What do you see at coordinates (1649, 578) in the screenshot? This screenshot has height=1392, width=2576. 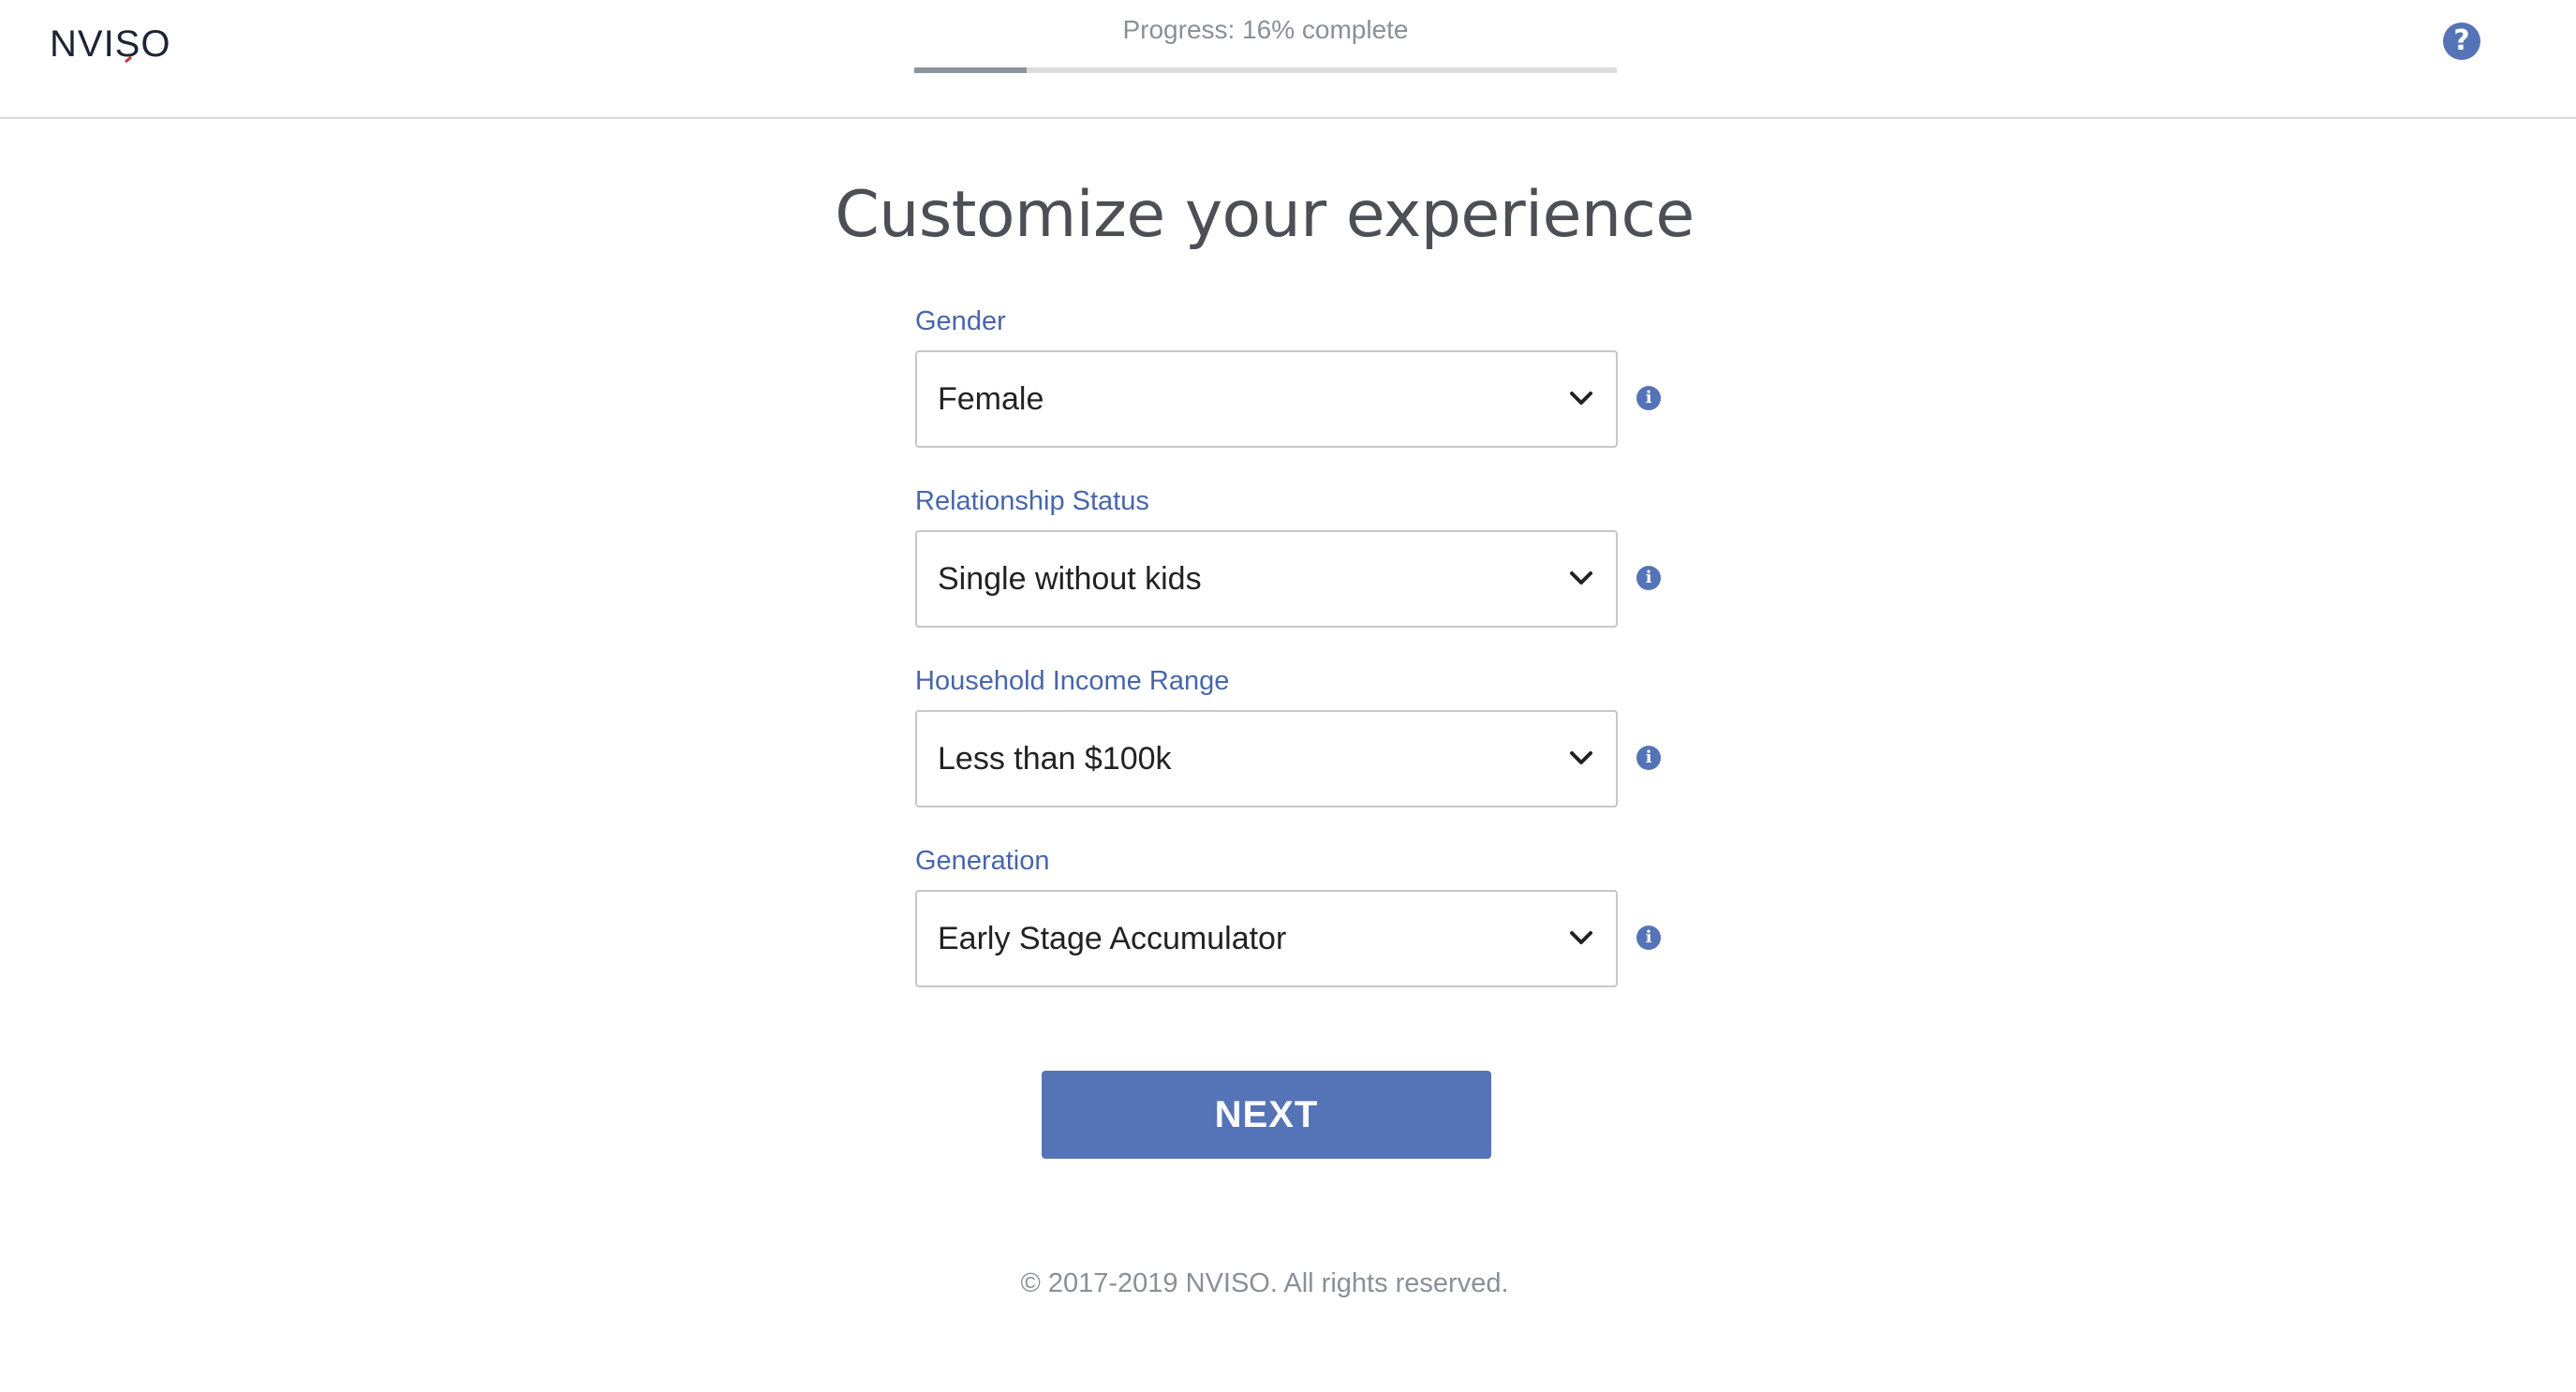 I see `relationship-status-info-icon: i` at bounding box center [1649, 578].